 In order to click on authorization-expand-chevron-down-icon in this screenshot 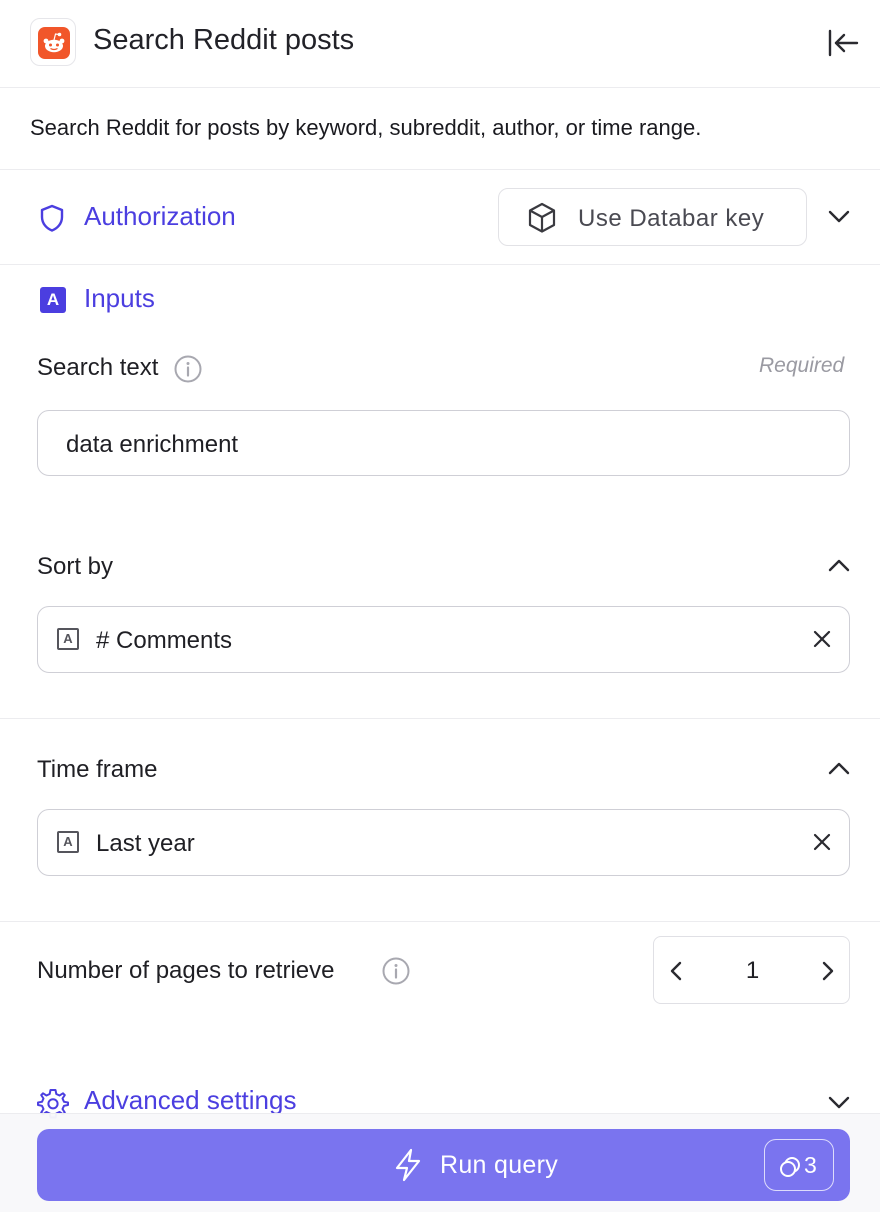, I will do `click(839, 218)`.